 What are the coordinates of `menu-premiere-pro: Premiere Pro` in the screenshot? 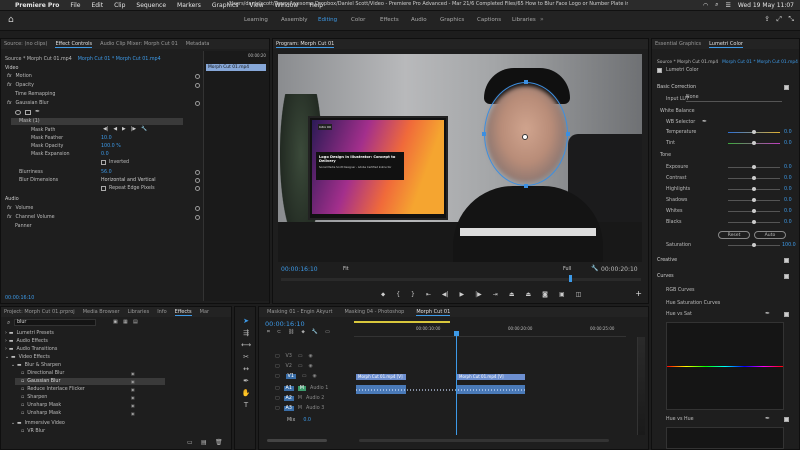 It's located at (37, 5).